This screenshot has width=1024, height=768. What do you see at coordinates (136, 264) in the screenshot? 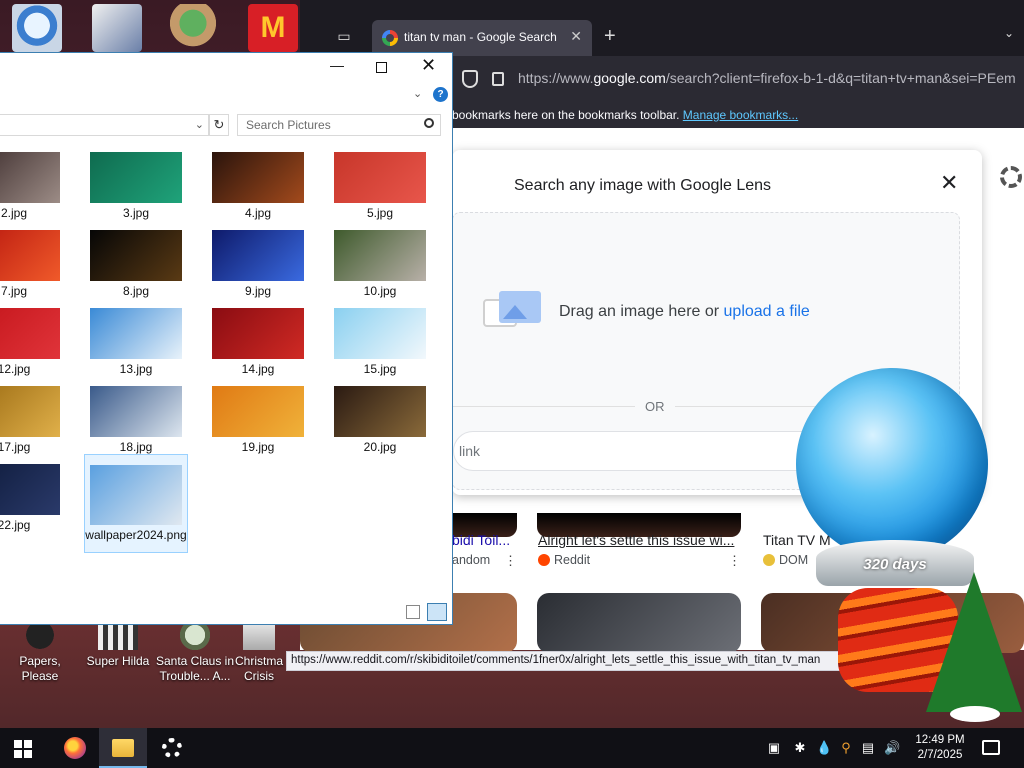
I see `file-item: 8.jpg` at bounding box center [136, 264].